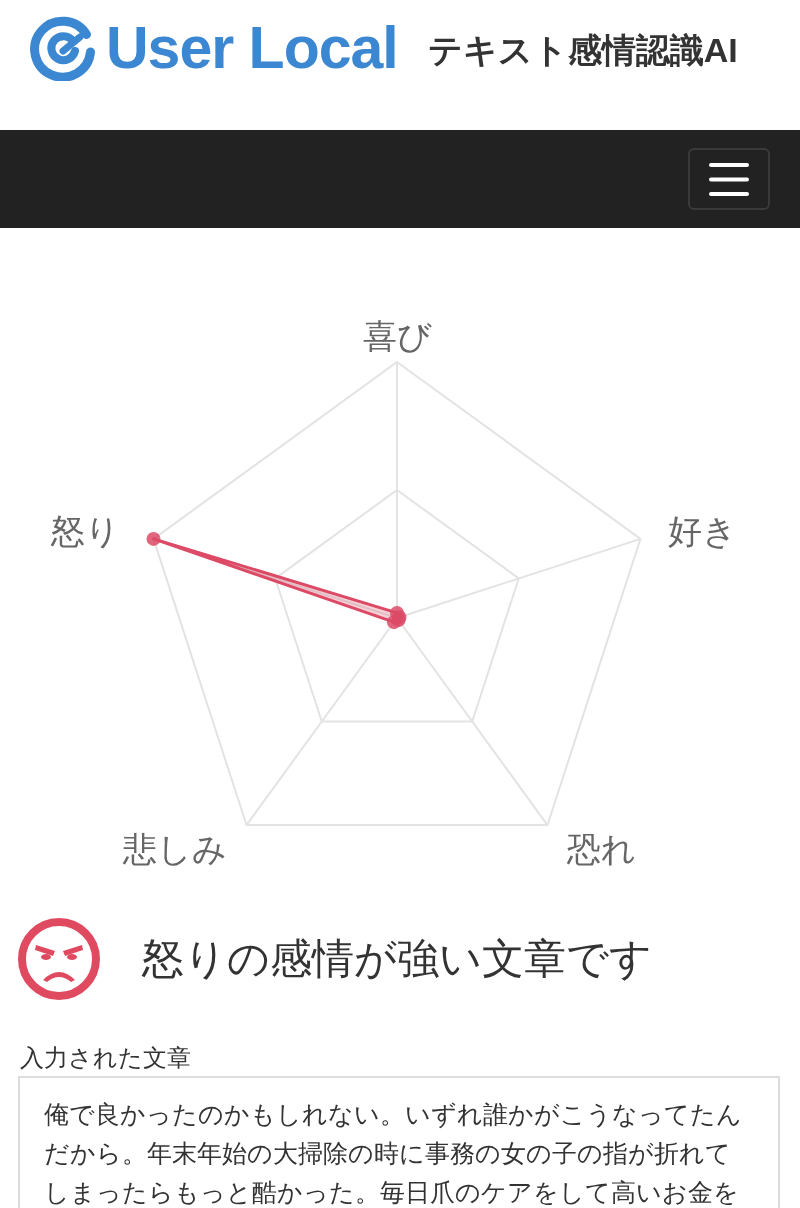  What do you see at coordinates (174, 849) in the screenshot?
I see `axis-label: 悲しみ` at bounding box center [174, 849].